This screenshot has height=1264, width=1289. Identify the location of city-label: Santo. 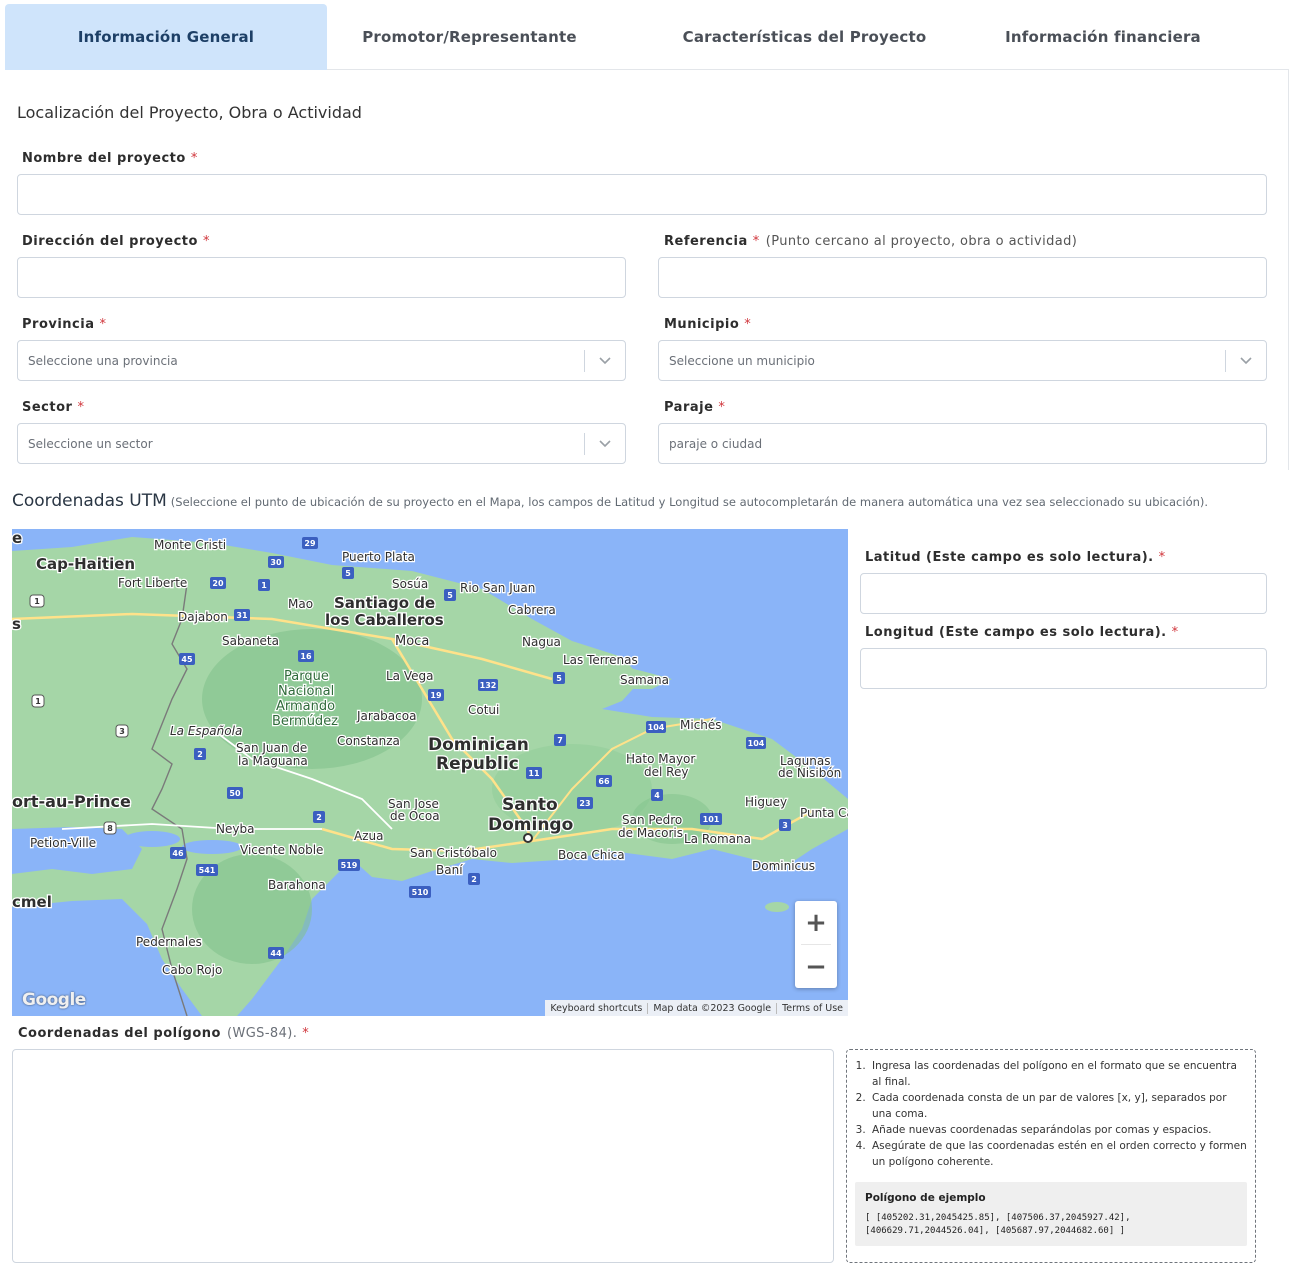
(530, 805).